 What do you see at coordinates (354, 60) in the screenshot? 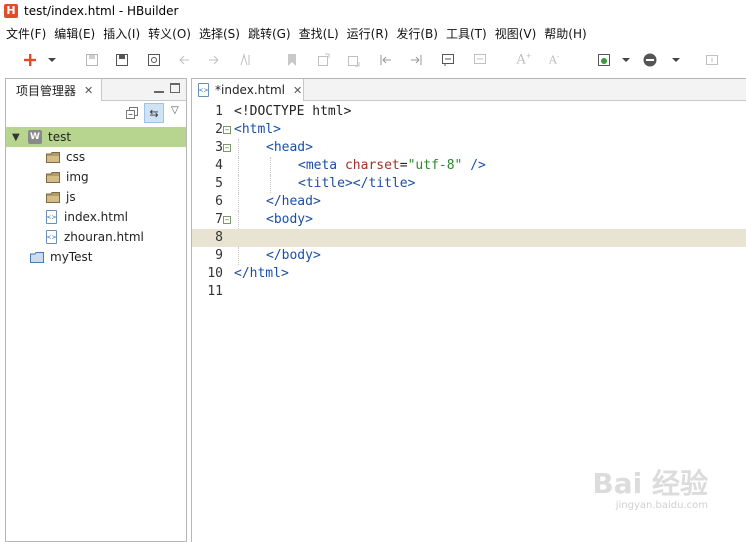
I see `next-bookmark-icon` at bounding box center [354, 60].